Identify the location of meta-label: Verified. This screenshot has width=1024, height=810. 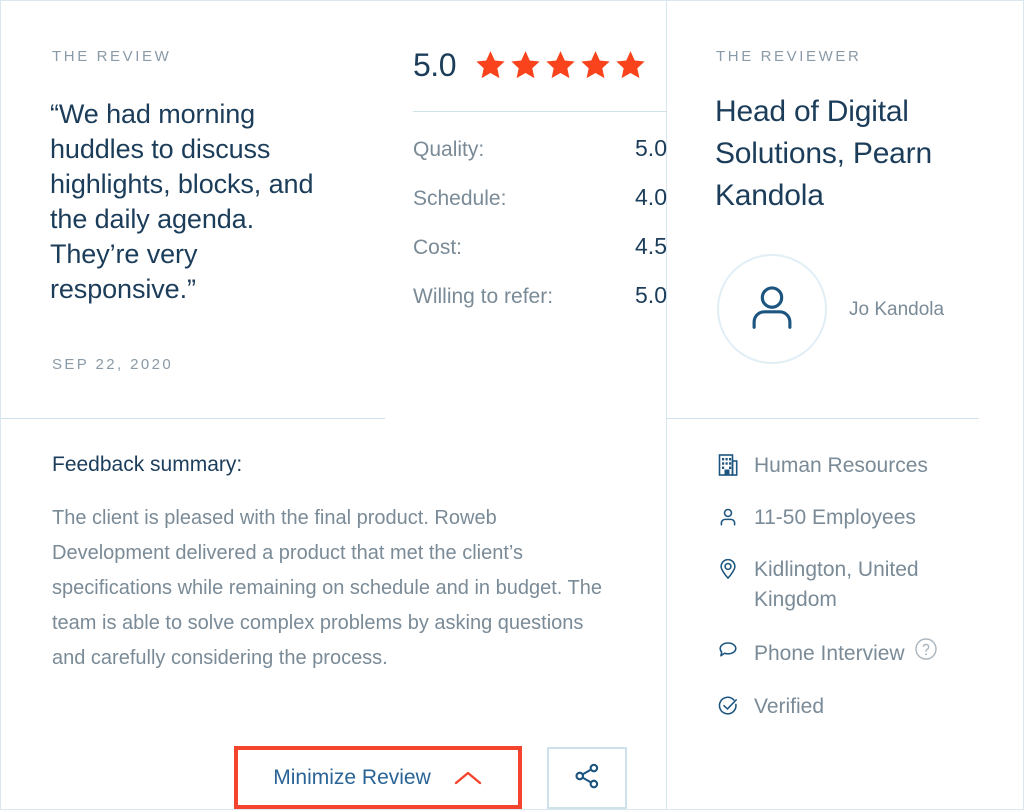
(789, 706).